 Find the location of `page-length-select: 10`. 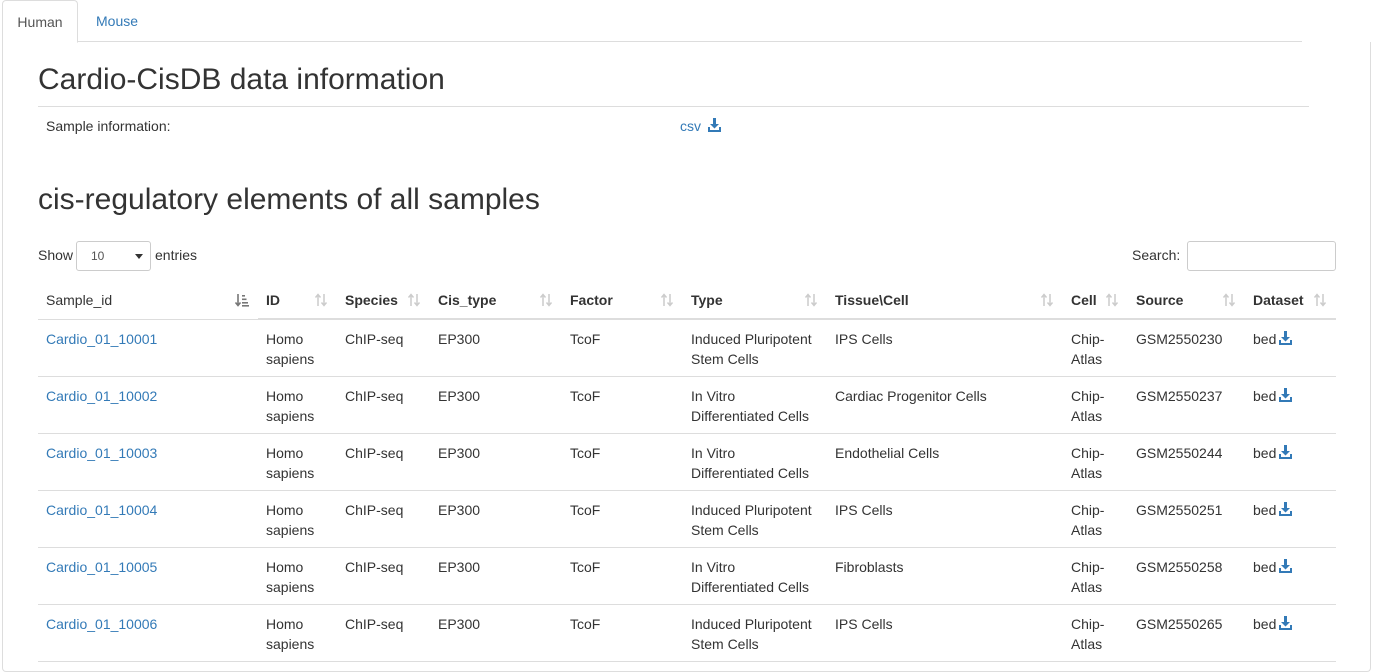

page-length-select: 10 is located at coordinates (113, 256).